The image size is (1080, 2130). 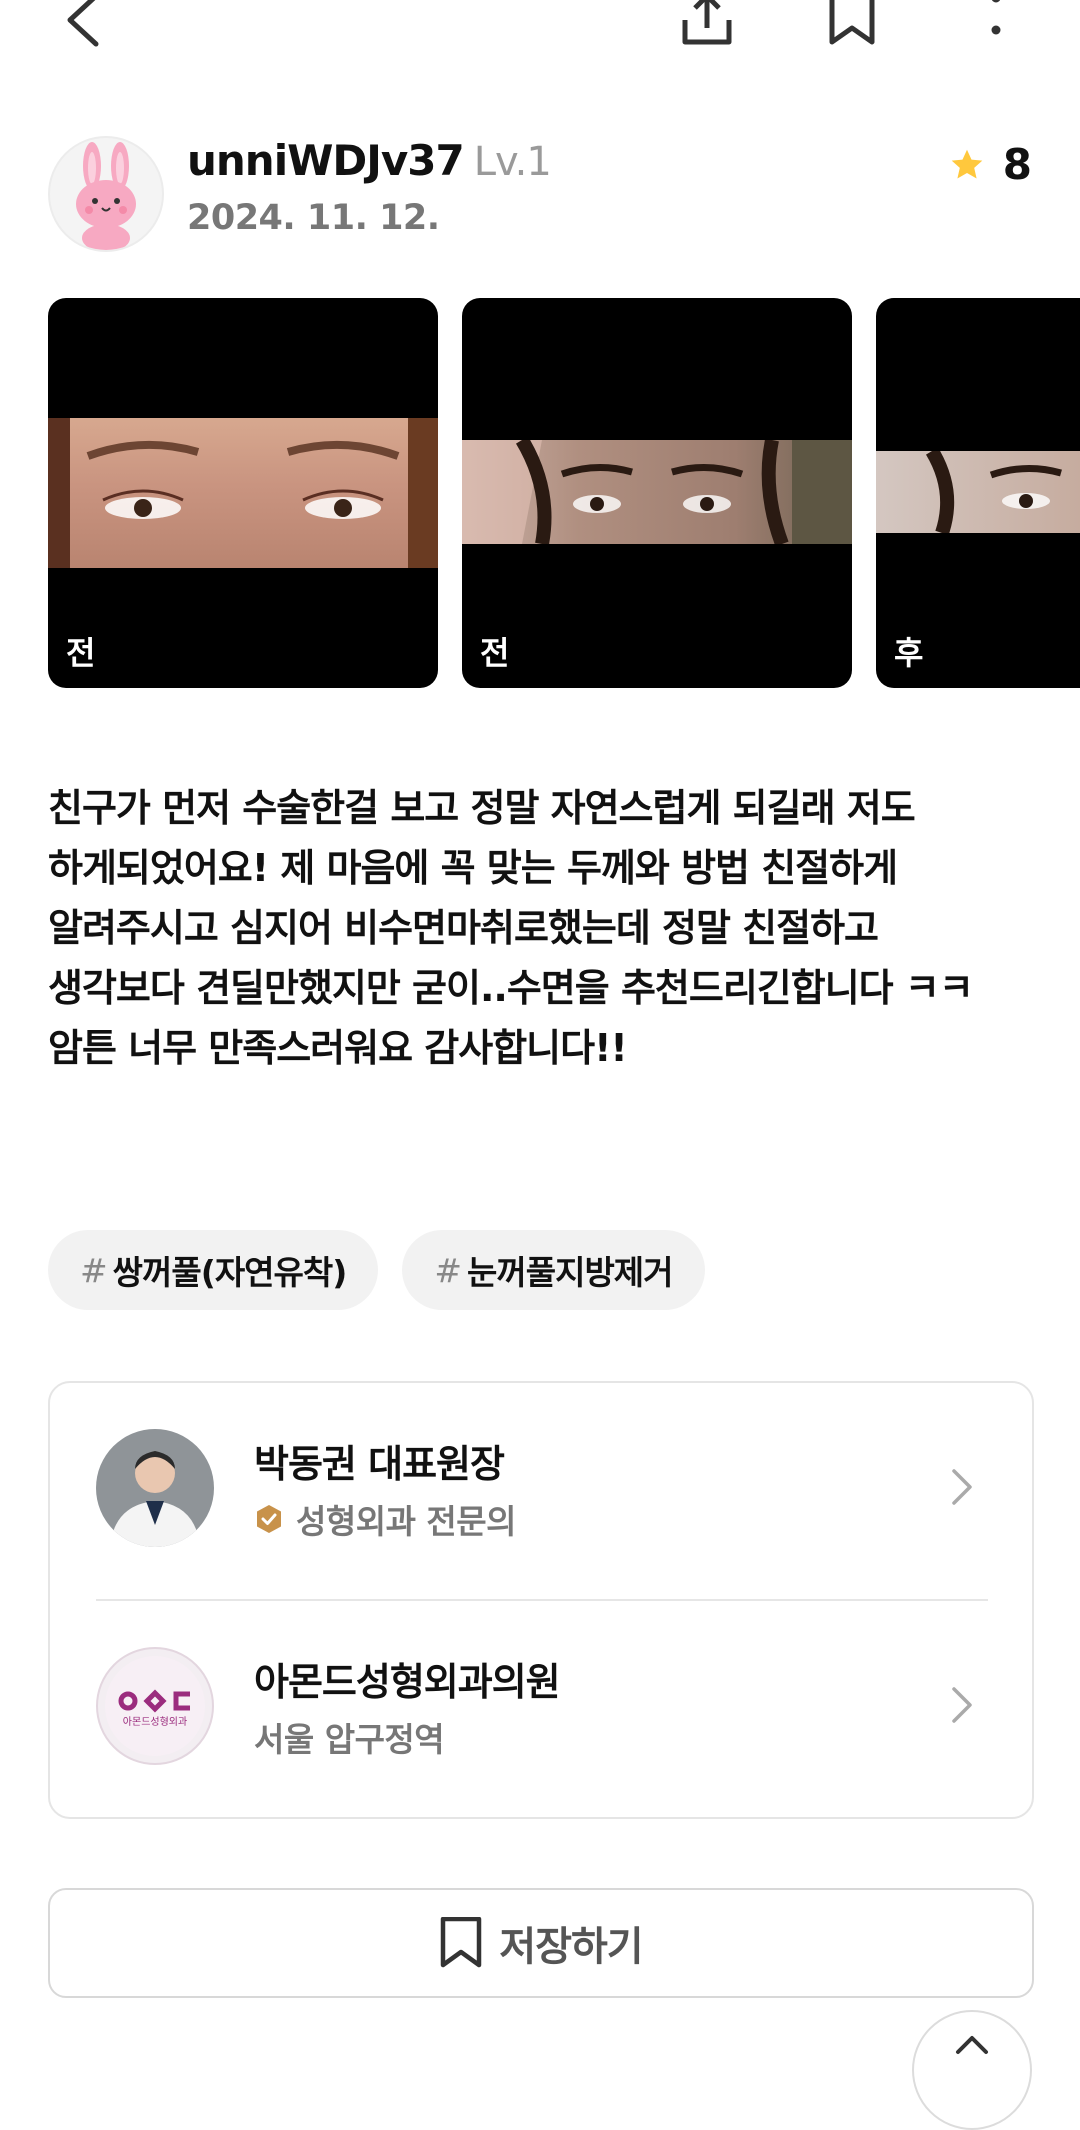 I want to click on rating: 8, so click(x=990, y=164).